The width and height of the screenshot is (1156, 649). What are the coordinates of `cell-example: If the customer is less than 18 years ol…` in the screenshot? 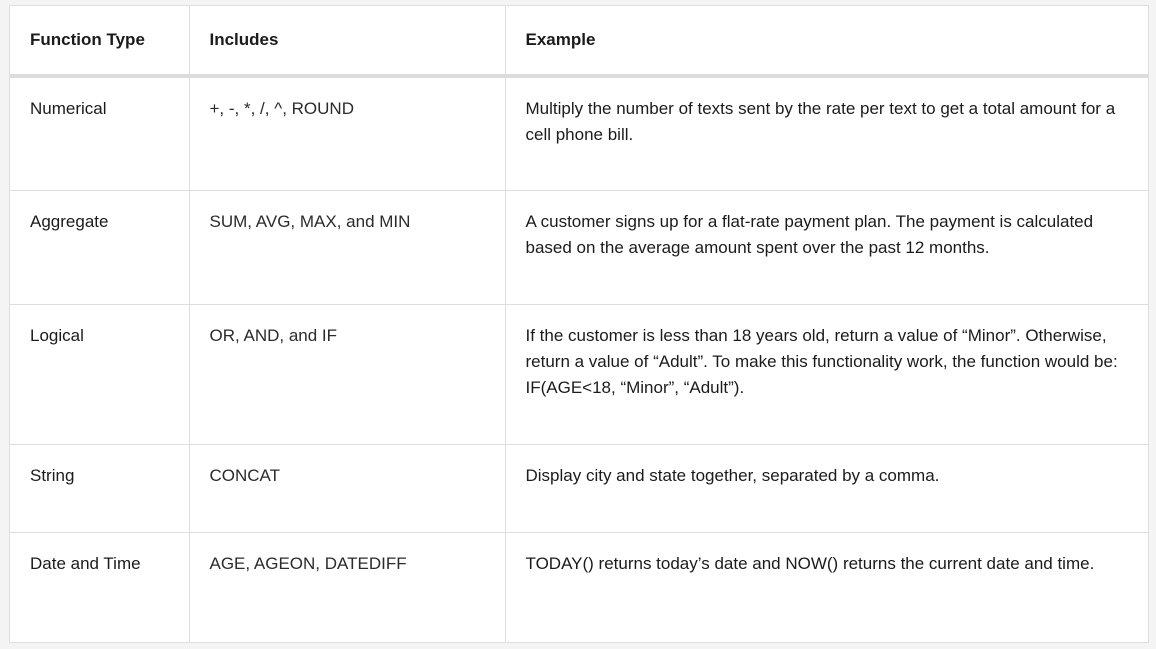 It's located at (826, 374).